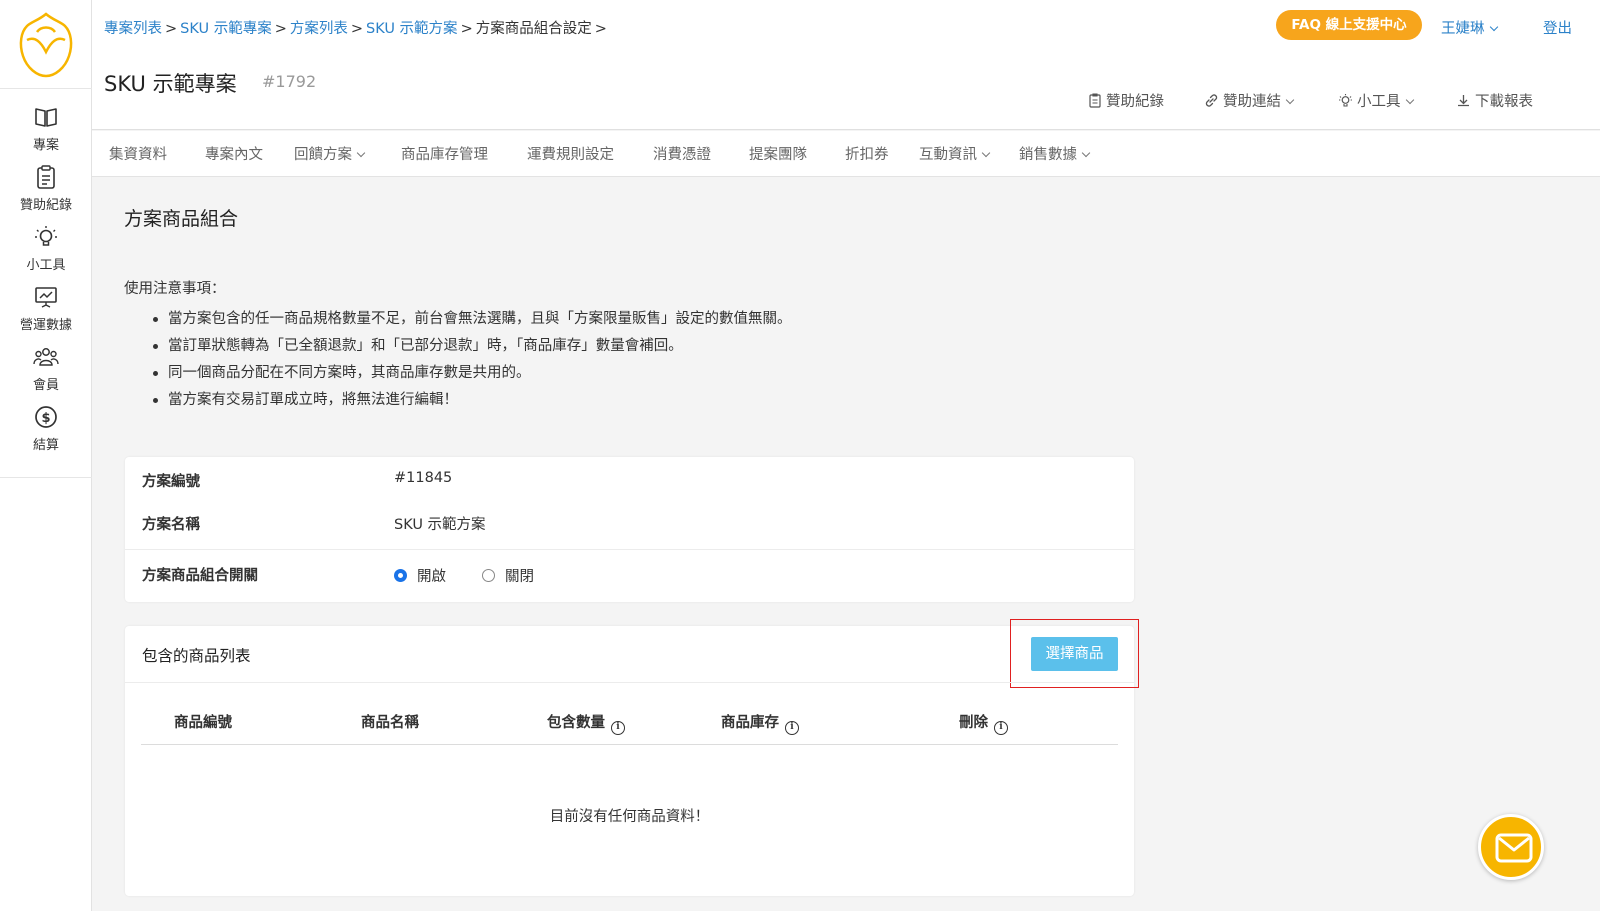 This screenshot has width=1600, height=911. I want to click on sidebar-item-label: 專案, so click(45, 145).